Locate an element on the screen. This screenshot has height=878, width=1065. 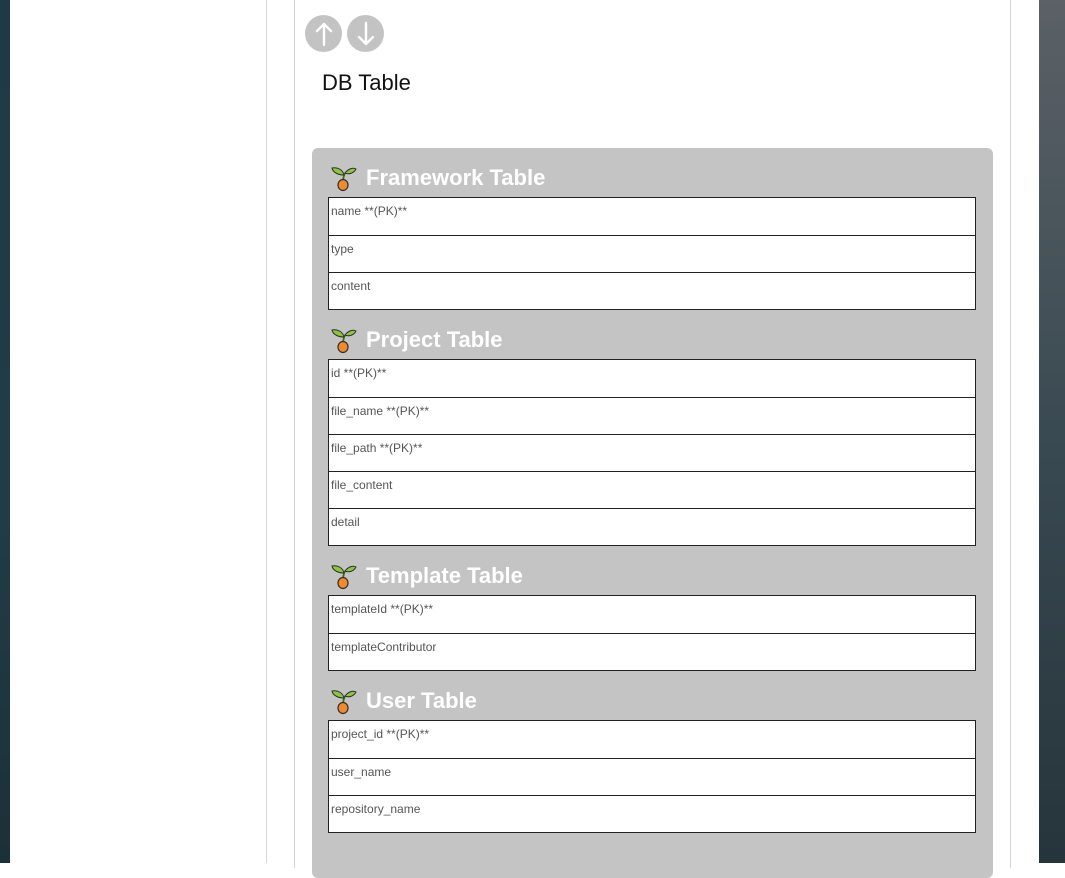
field-row: repository_name is located at coordinates (652, 813).